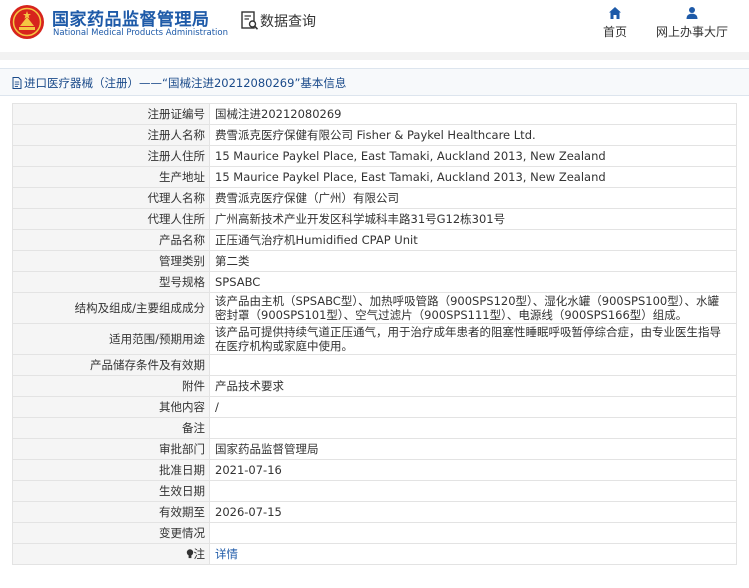 This screenshot has width=749, height=588. I want to click on table-row: 注 详情, so click(374, 554).